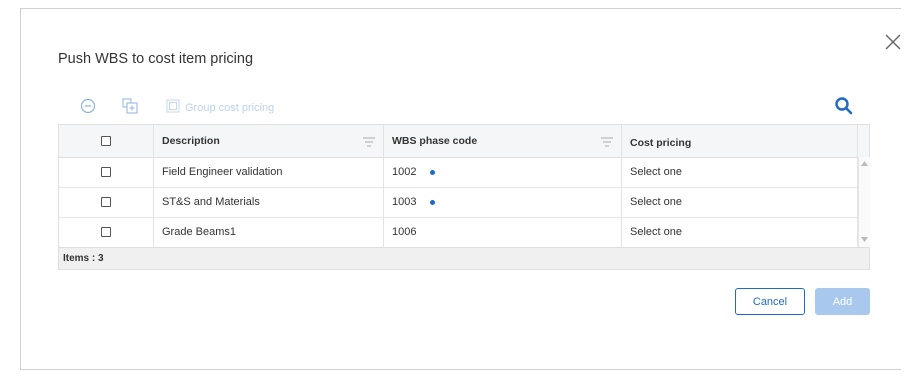 This screenshot has width=909, height=379. I want to click on wbs-cell: 1003, so click(503, 202).